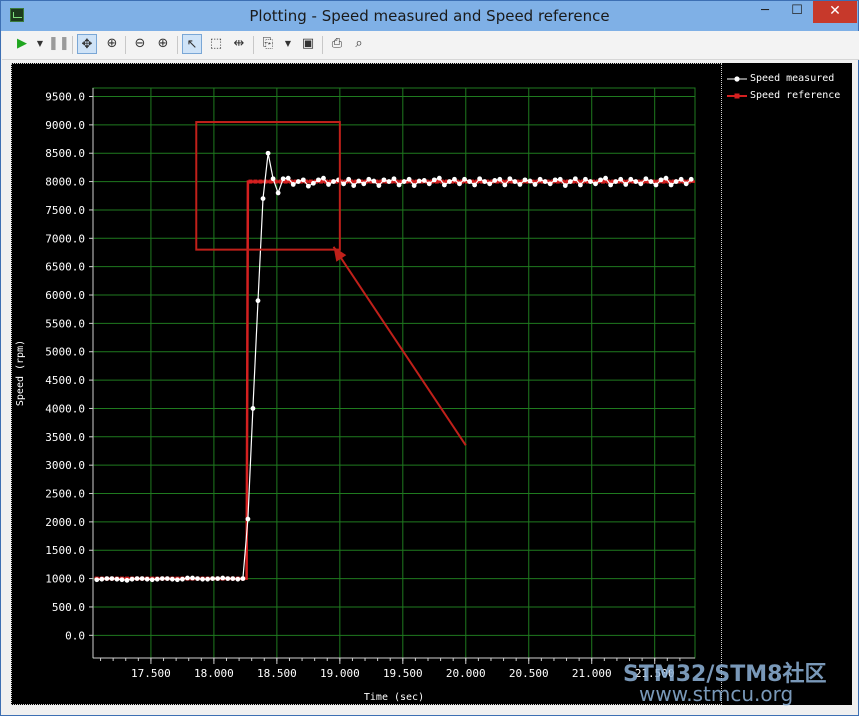 This screenshot has width=859, height=716. What do you see at coordinates (68, 607) in the screenshot?
I see `y-tick-label: 500.0` at bounding box center [68, 607].